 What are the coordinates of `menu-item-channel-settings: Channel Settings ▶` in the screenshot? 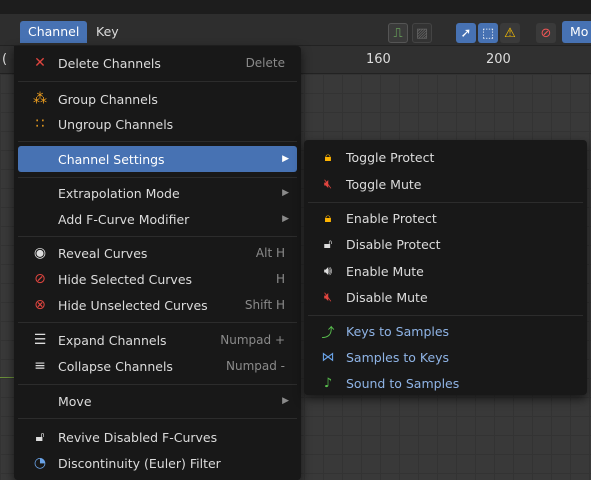 It's located at (157, 159).